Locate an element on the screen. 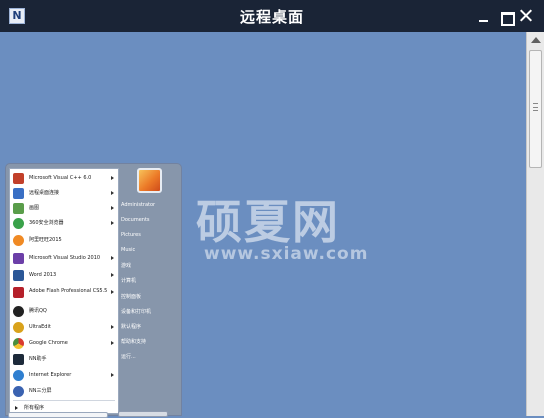  program-item: Google Chrome is located at coordinates (64, 343).